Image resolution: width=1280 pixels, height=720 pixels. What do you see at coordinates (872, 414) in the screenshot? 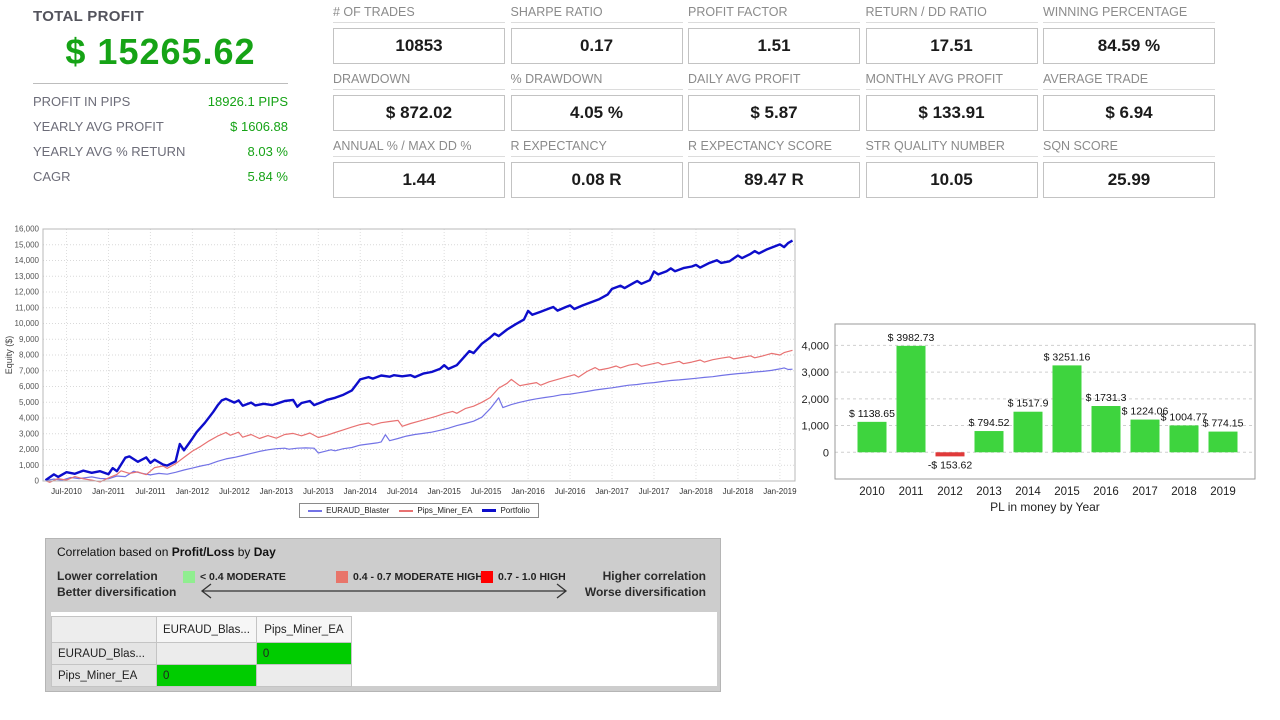
I see `bar-value-label: $ 1138.65` at bounding box center [872, 414].